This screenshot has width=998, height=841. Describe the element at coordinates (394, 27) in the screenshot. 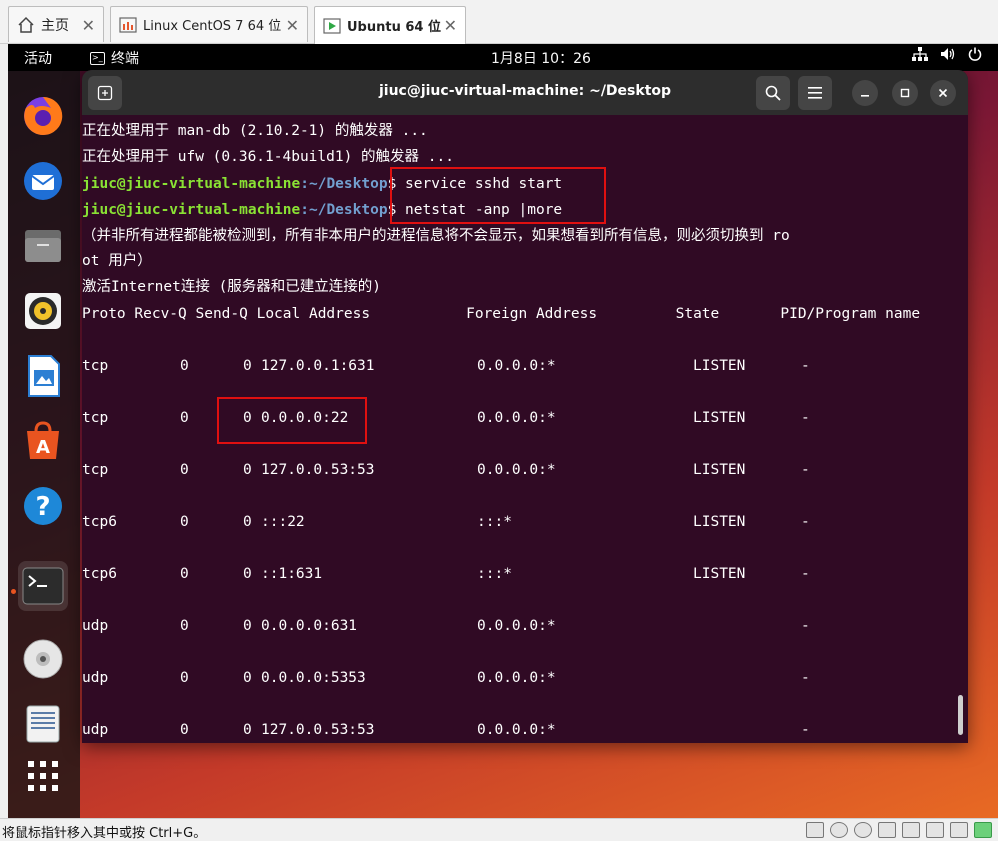

I see `tab-label: Ubuntu 64 位` at that location.